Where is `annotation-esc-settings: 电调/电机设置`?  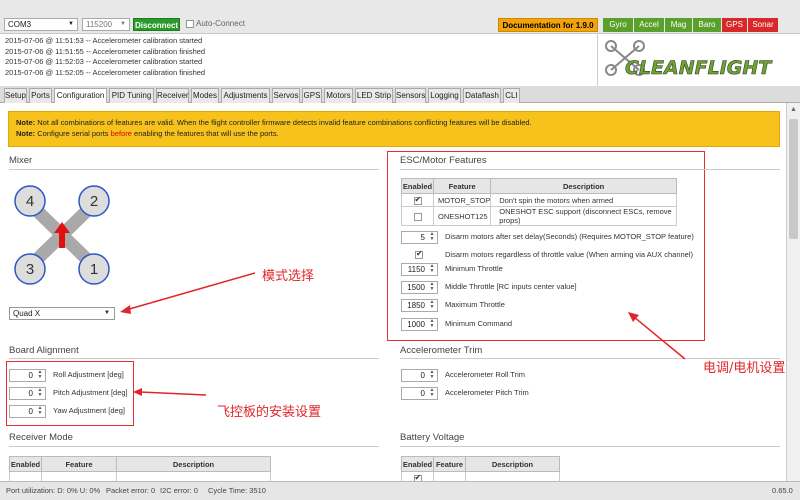 annotation-esc-settings: 电调/电机设置 is located at coordinates (744, 368).